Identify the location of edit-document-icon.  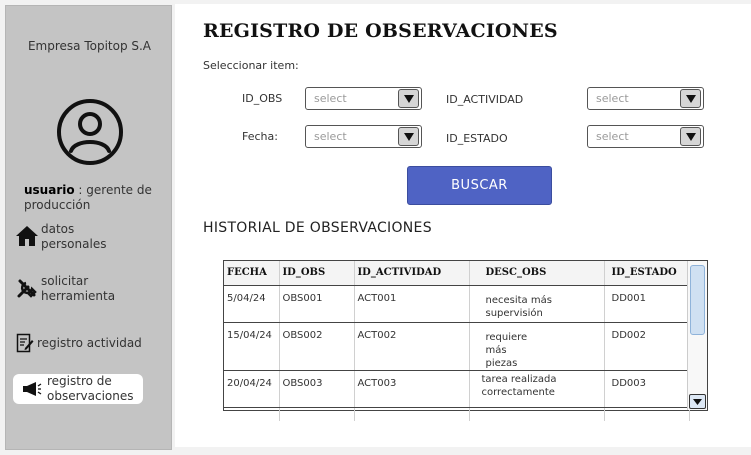
(25, 343).